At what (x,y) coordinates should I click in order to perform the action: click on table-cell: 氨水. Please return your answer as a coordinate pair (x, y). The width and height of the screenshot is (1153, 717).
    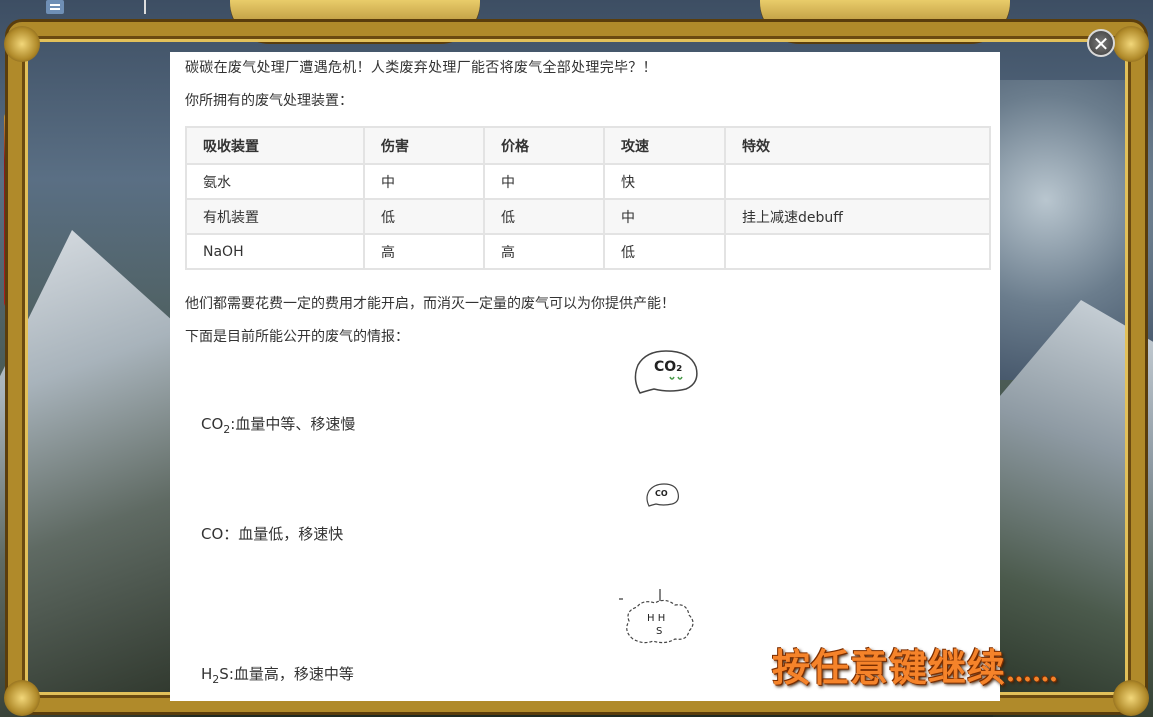
    Looking at the image, I should click on (275, 181).